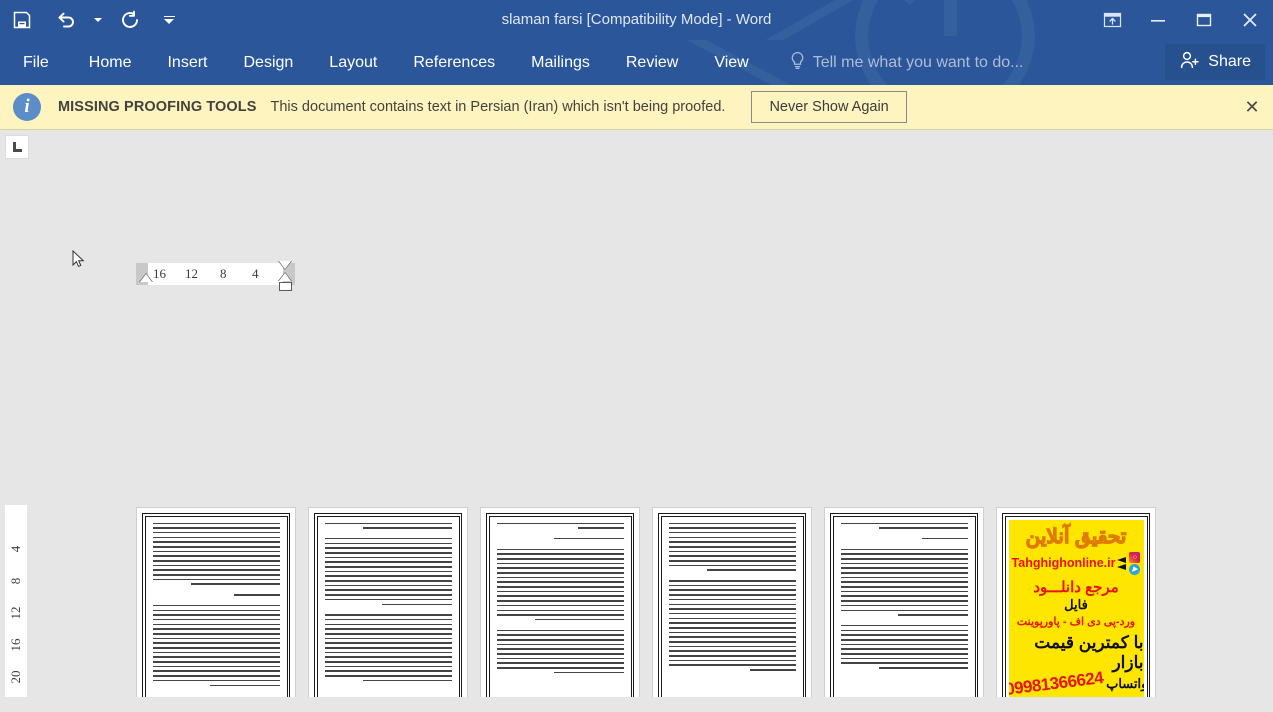 Image resolution: width=1273 pixels, height=712 pixels. What do you see at coordinates (1122, 563) in the screenshot?
I see `arrow-right-icon` at bounding box center [1122, 563].